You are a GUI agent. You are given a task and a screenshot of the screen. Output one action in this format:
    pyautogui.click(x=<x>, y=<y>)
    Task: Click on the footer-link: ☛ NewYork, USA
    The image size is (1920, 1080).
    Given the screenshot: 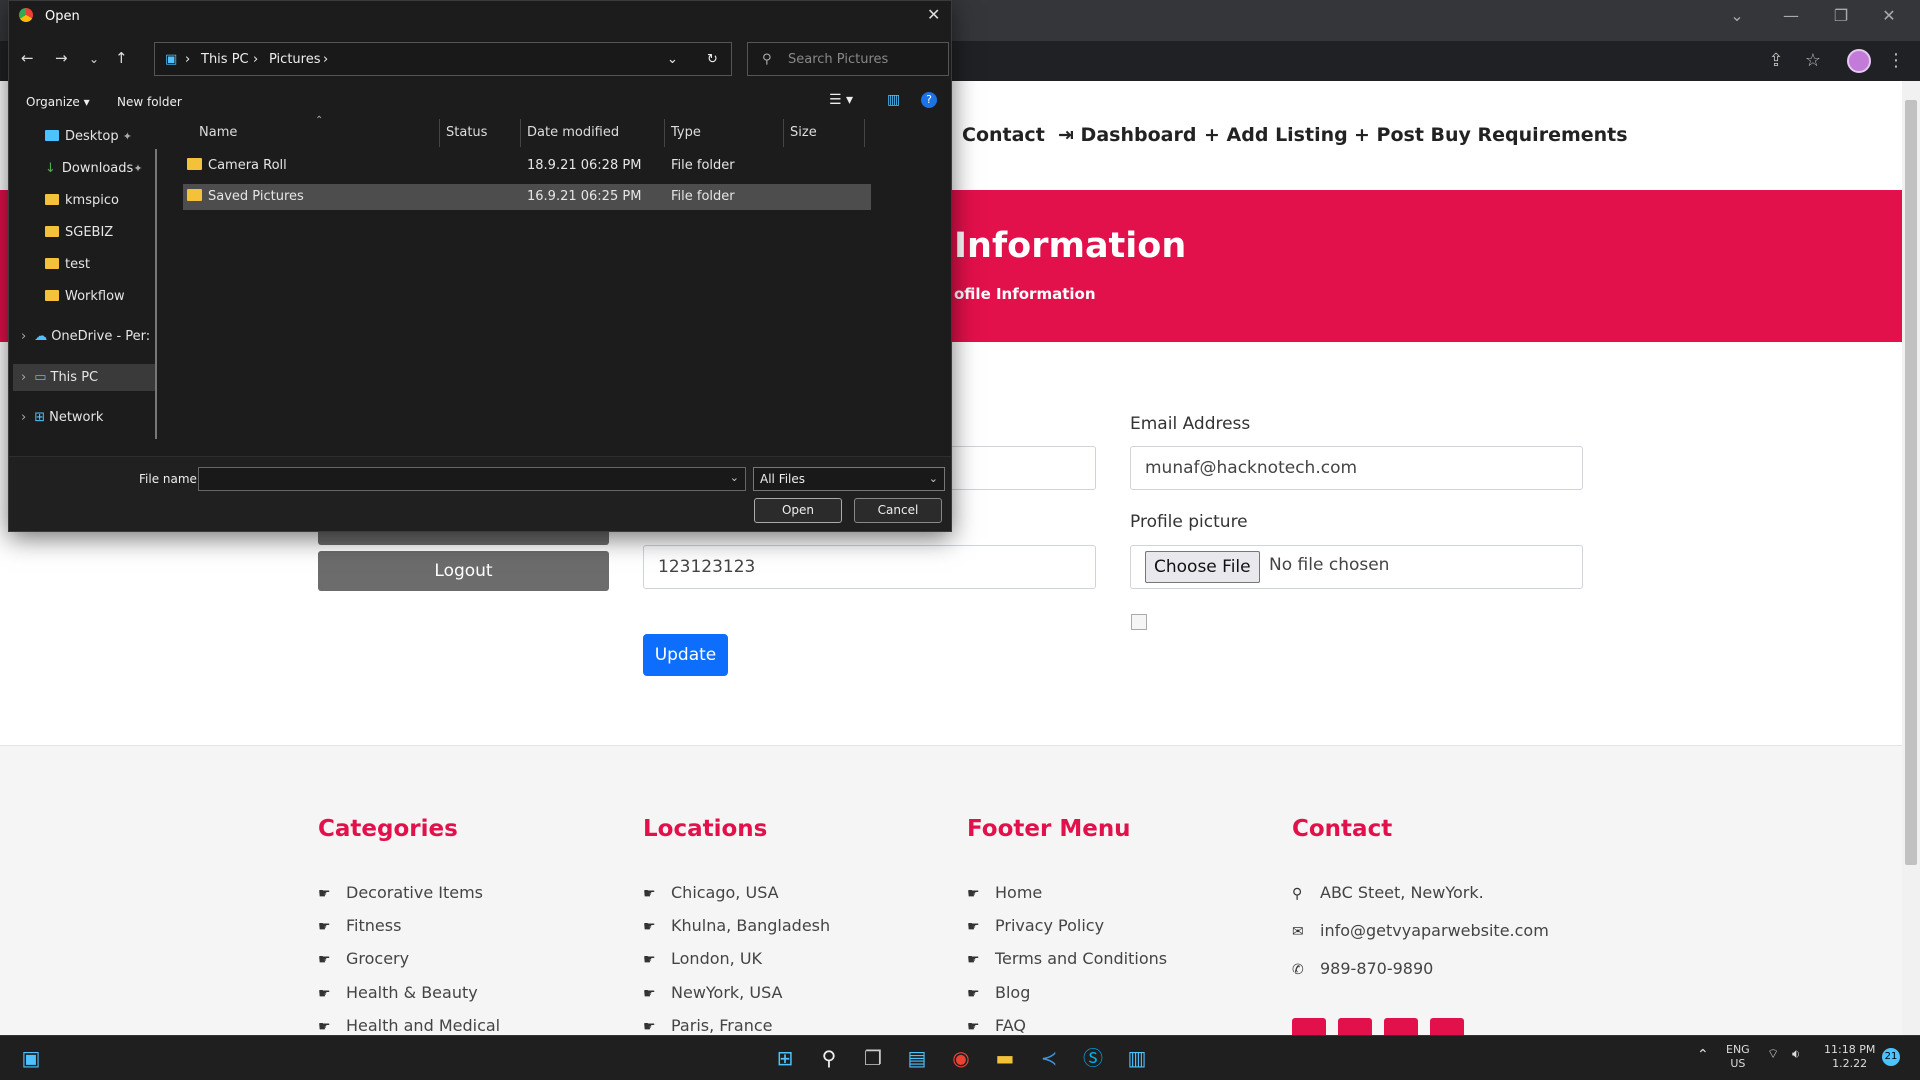 What is the action you would take?
    pyautogui.click(x=712, y=992)
    